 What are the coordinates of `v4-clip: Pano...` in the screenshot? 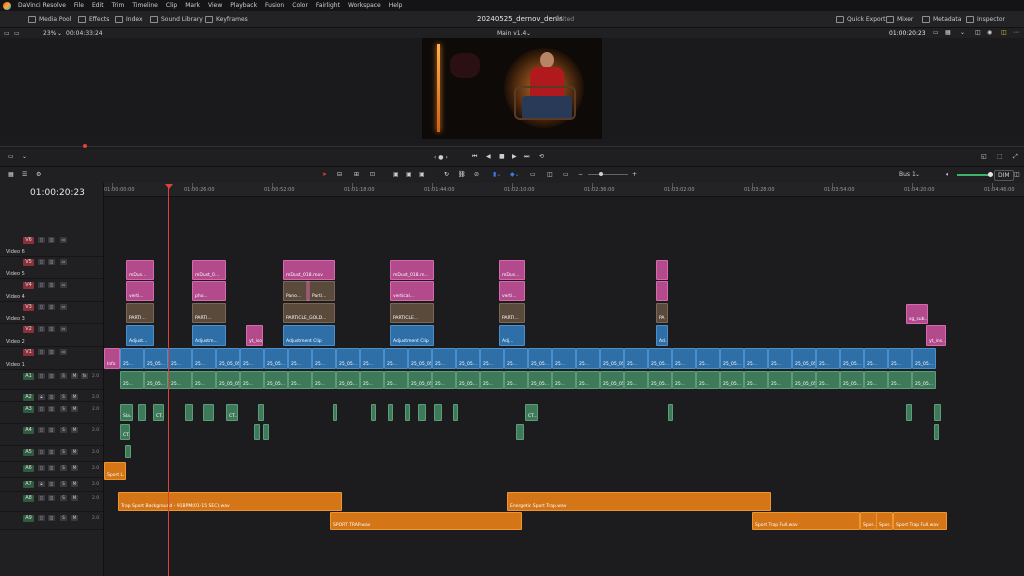 It's located at (295, 291).